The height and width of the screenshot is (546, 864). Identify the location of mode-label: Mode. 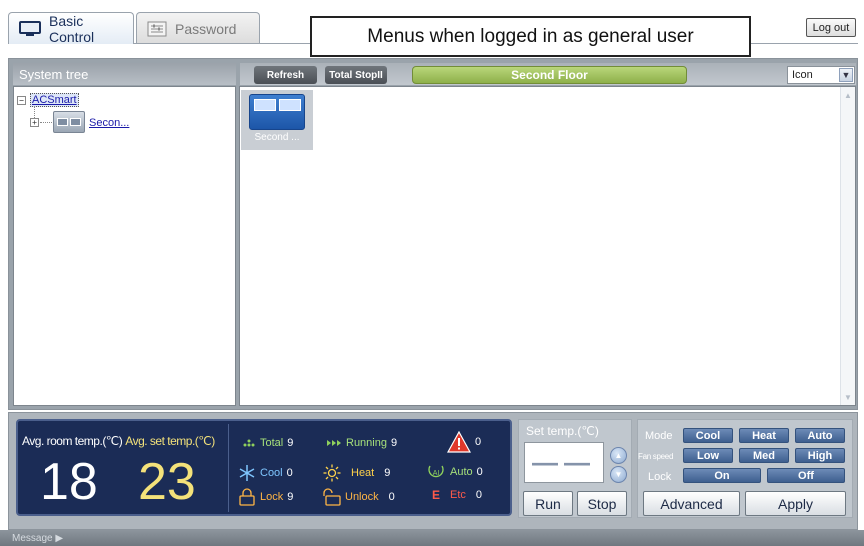
(659, 436).